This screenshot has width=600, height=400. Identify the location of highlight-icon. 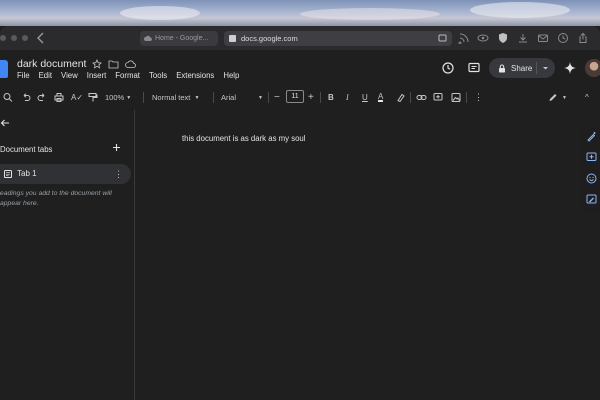
(401, 97).